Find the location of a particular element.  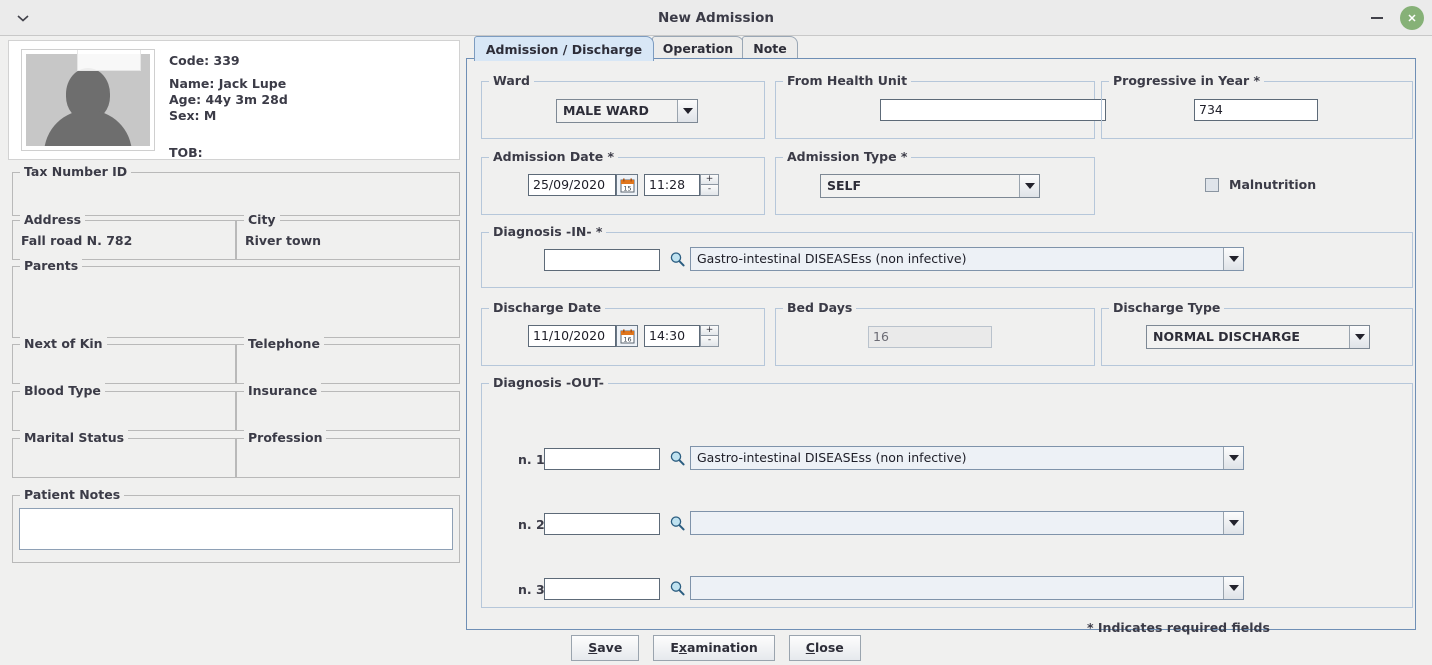

bed-days-value: 16 is located at coordinates (930, 337).